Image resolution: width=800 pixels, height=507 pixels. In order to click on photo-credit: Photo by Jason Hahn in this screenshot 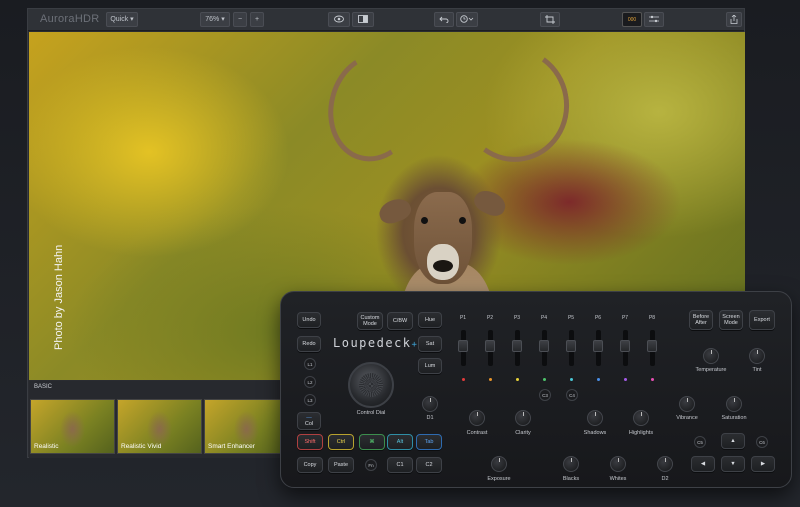, I will do `click(59, 297)`.